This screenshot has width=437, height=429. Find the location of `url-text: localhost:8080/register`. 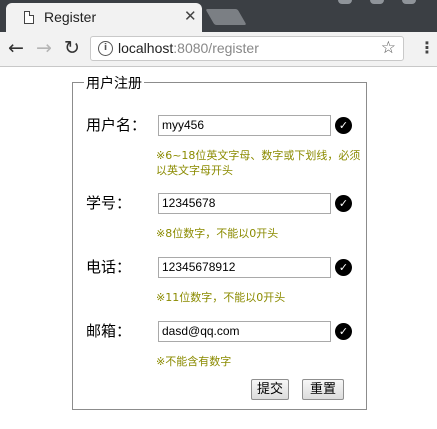

url-text: localhost:8080/register is located at coordinates (188, 48).